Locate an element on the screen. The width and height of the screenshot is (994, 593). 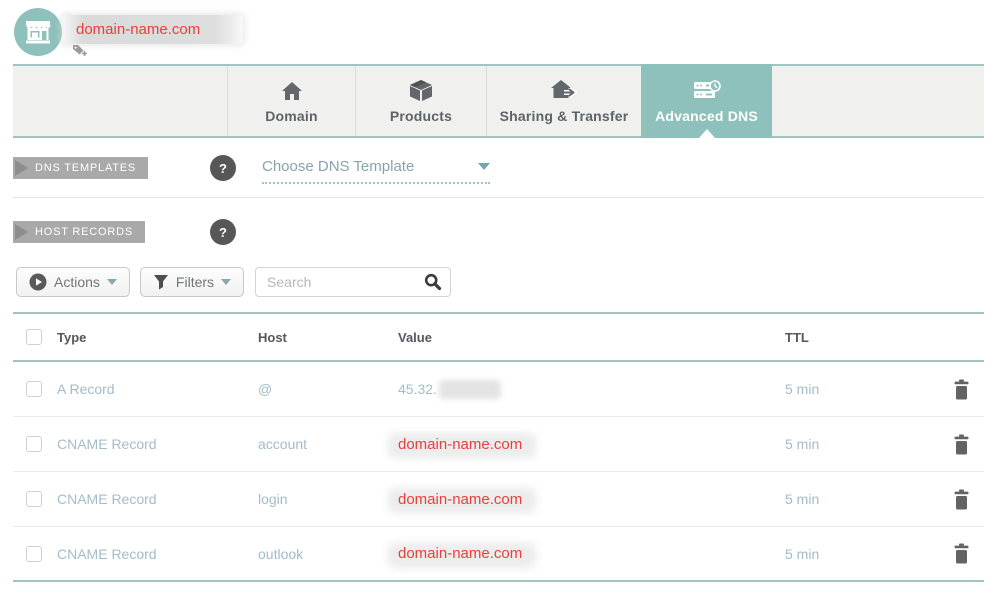
search-icon is located at coordinates (433, 284).